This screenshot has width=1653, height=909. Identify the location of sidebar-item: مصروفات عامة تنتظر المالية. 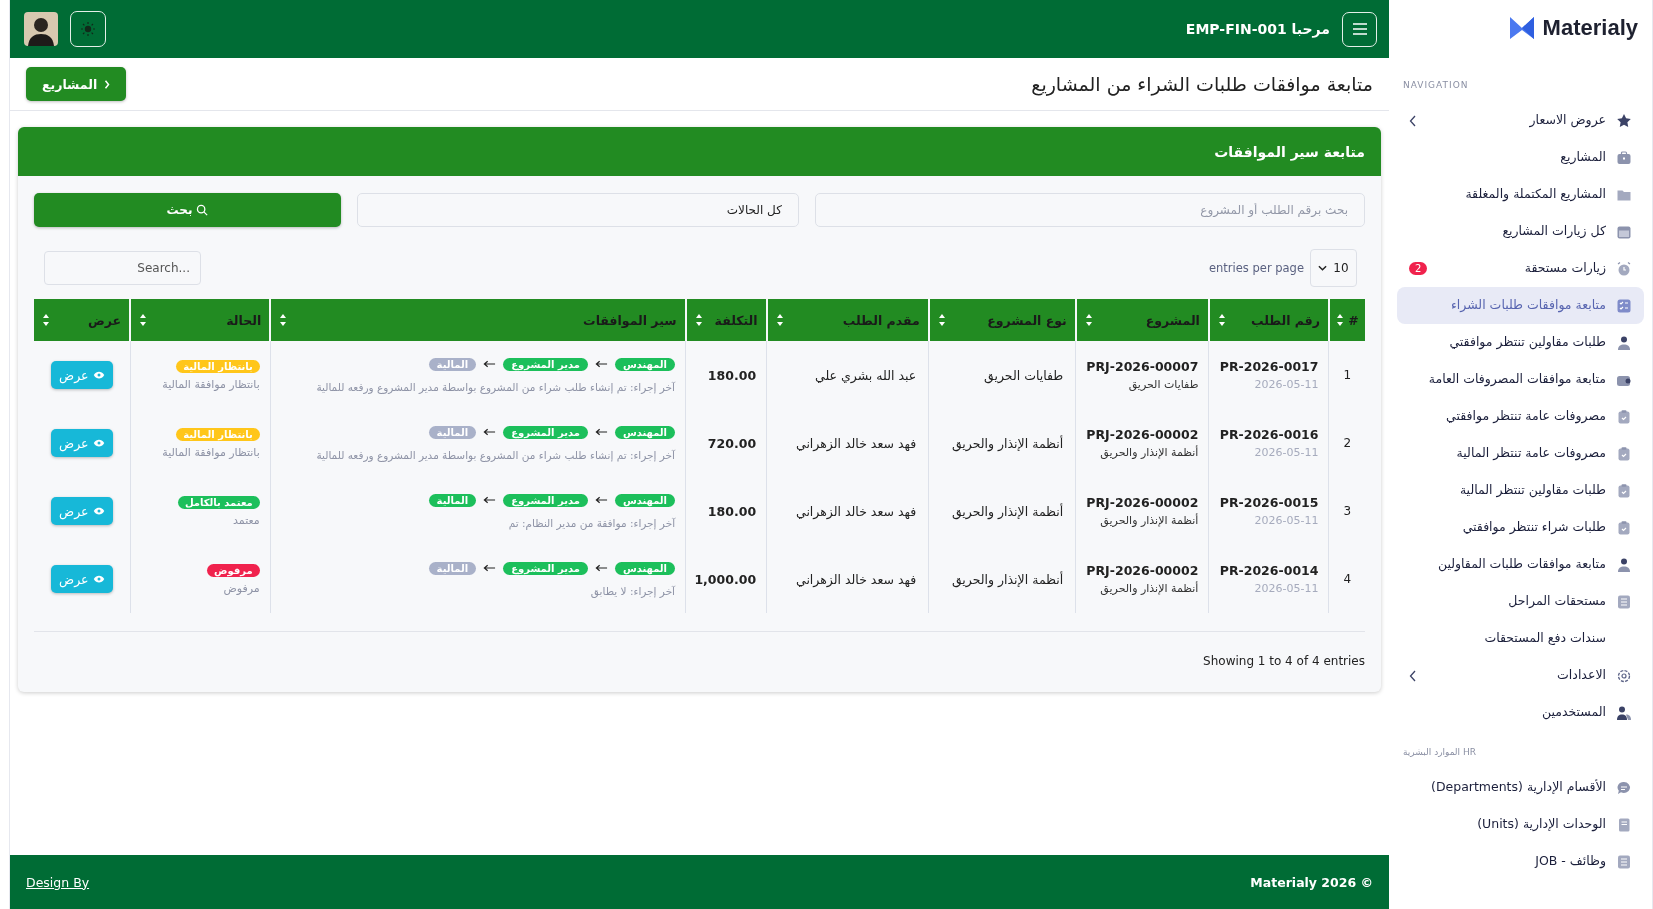
(1520, 453).